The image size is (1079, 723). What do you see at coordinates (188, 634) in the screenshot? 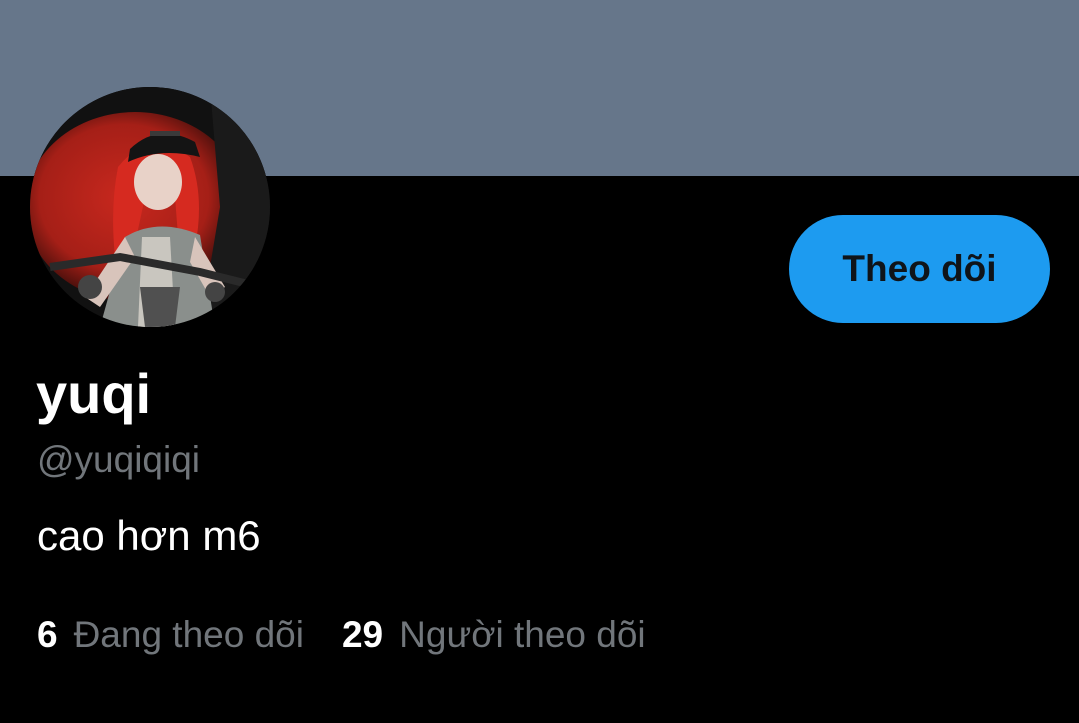
I see `following-label: Đang theo dõi` at bounding box center [188, 634].